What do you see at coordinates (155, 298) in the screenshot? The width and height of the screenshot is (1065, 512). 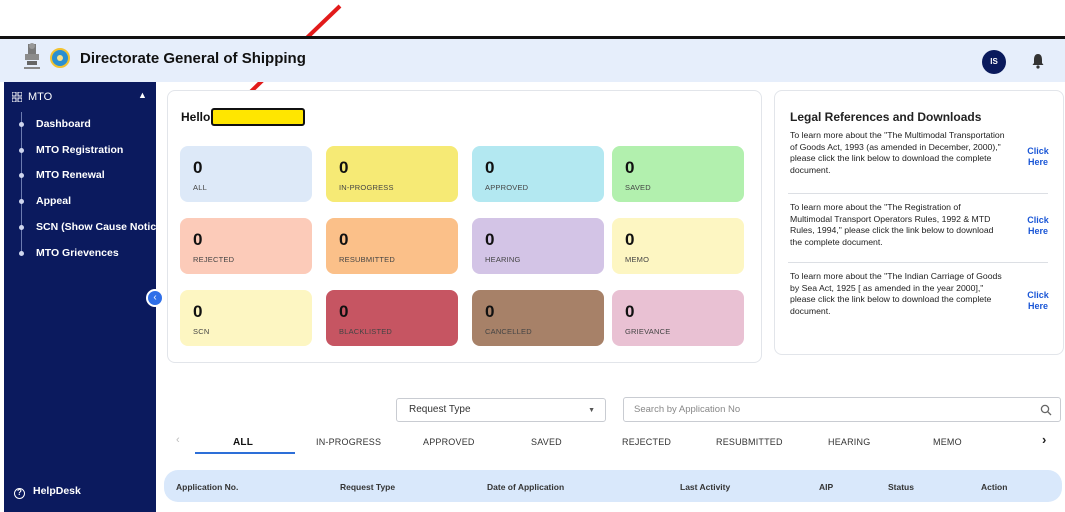 I see `sidebar-collapse-button: ‹` at bounding box center [155, 298].